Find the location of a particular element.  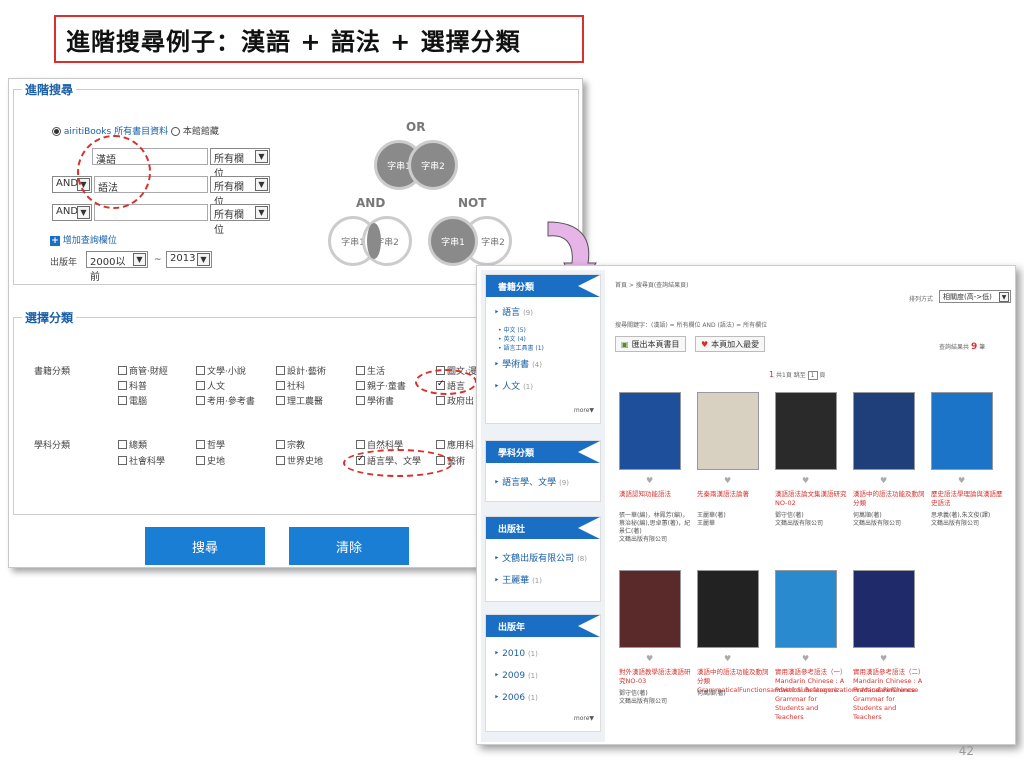

subject-cat-religion: 宗教 is located at coordinates (290, 444).